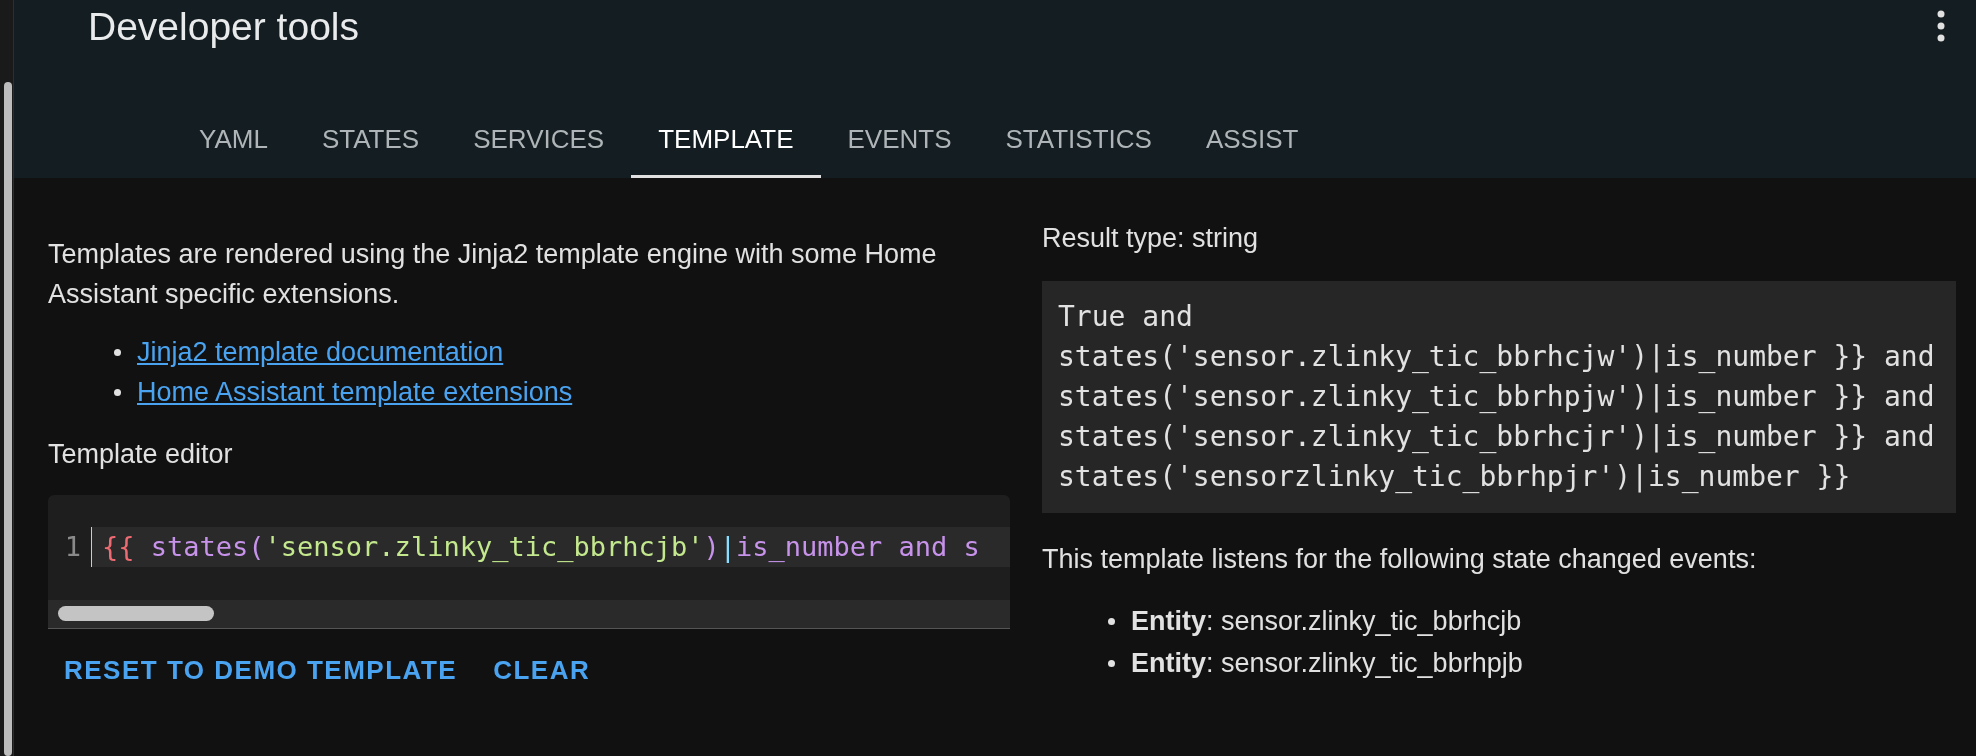 The width and height of the screenshot is (1976, 756). I want to click on doc-link: Home Assistant template extensions, so click(355, 392).